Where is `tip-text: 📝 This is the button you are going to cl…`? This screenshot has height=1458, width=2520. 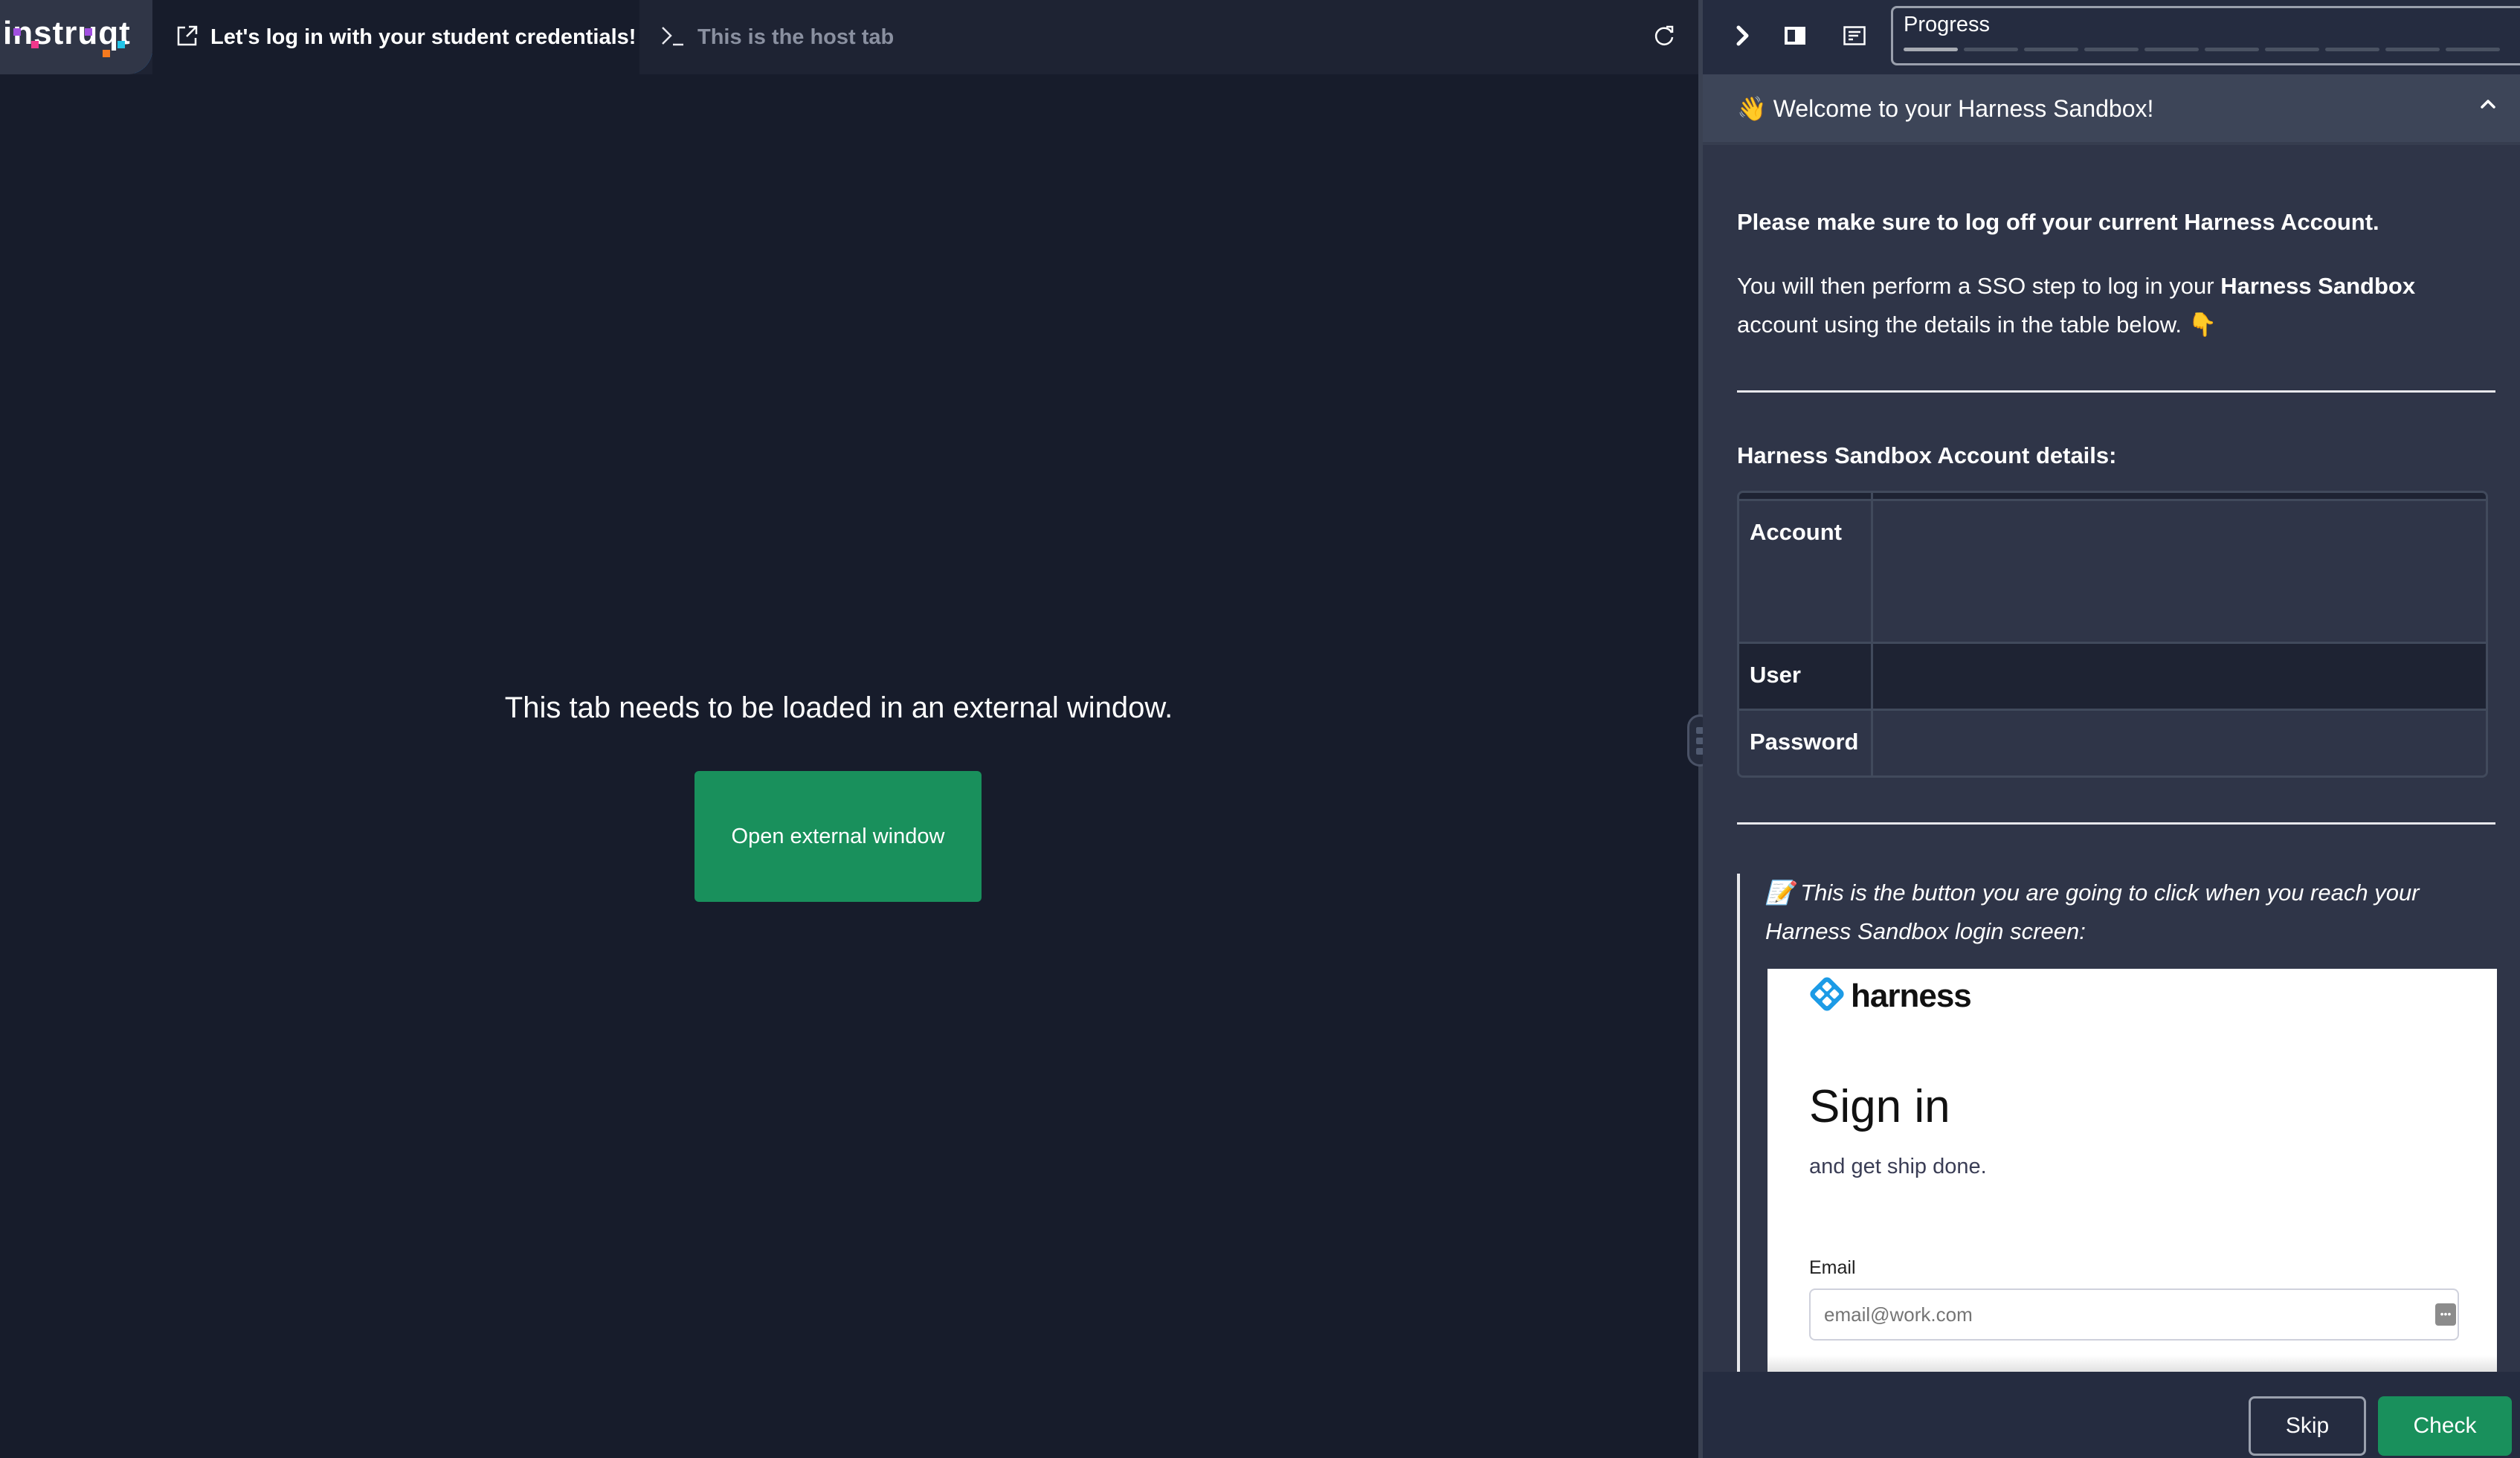
tip-text: 📝 This is the button you are going to cl… is located at coordinates (2092, 912).